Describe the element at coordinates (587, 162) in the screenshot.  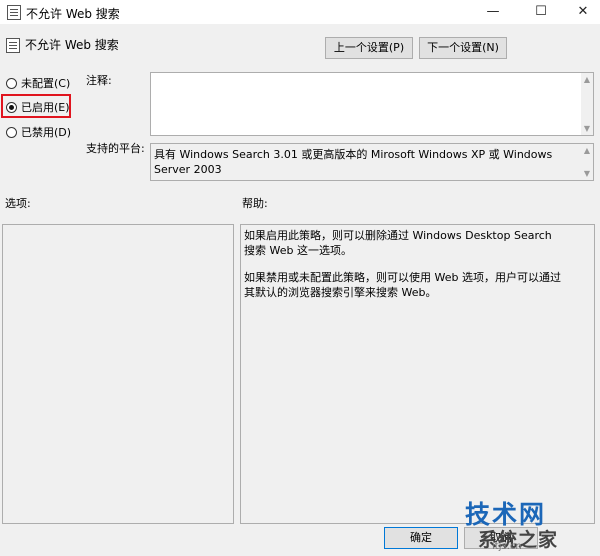
I see `supported-scrollbar: ▲ ▼` at that location.